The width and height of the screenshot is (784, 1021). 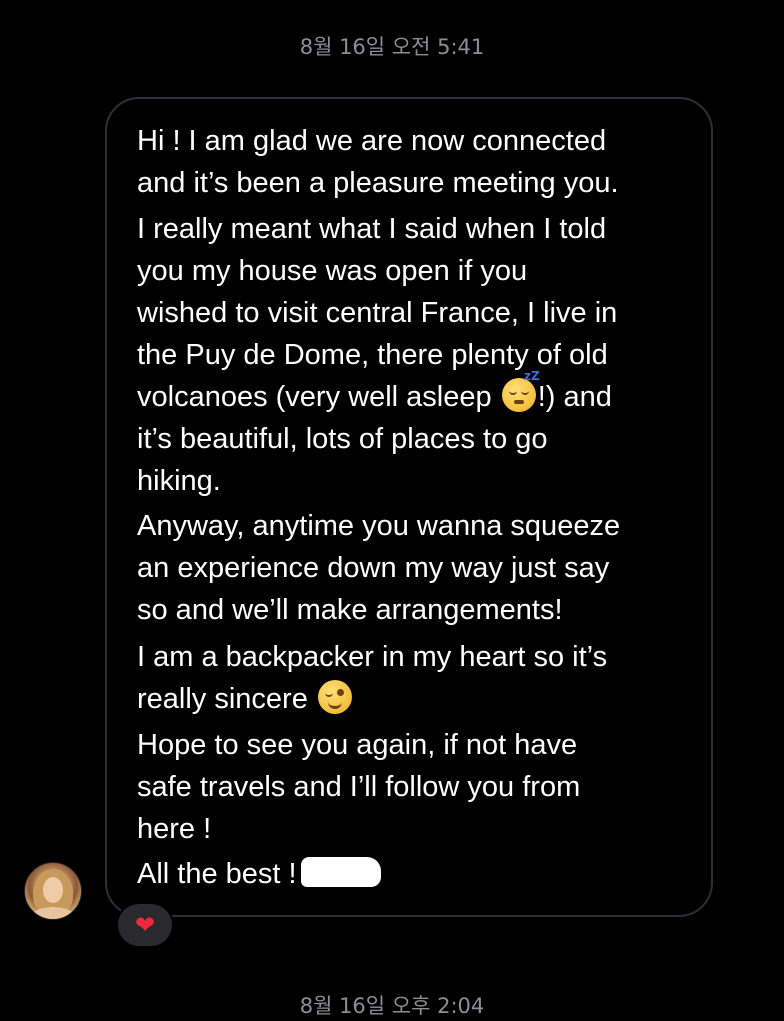 I want to click on message-text: !) and, so click(x=574, y=397).